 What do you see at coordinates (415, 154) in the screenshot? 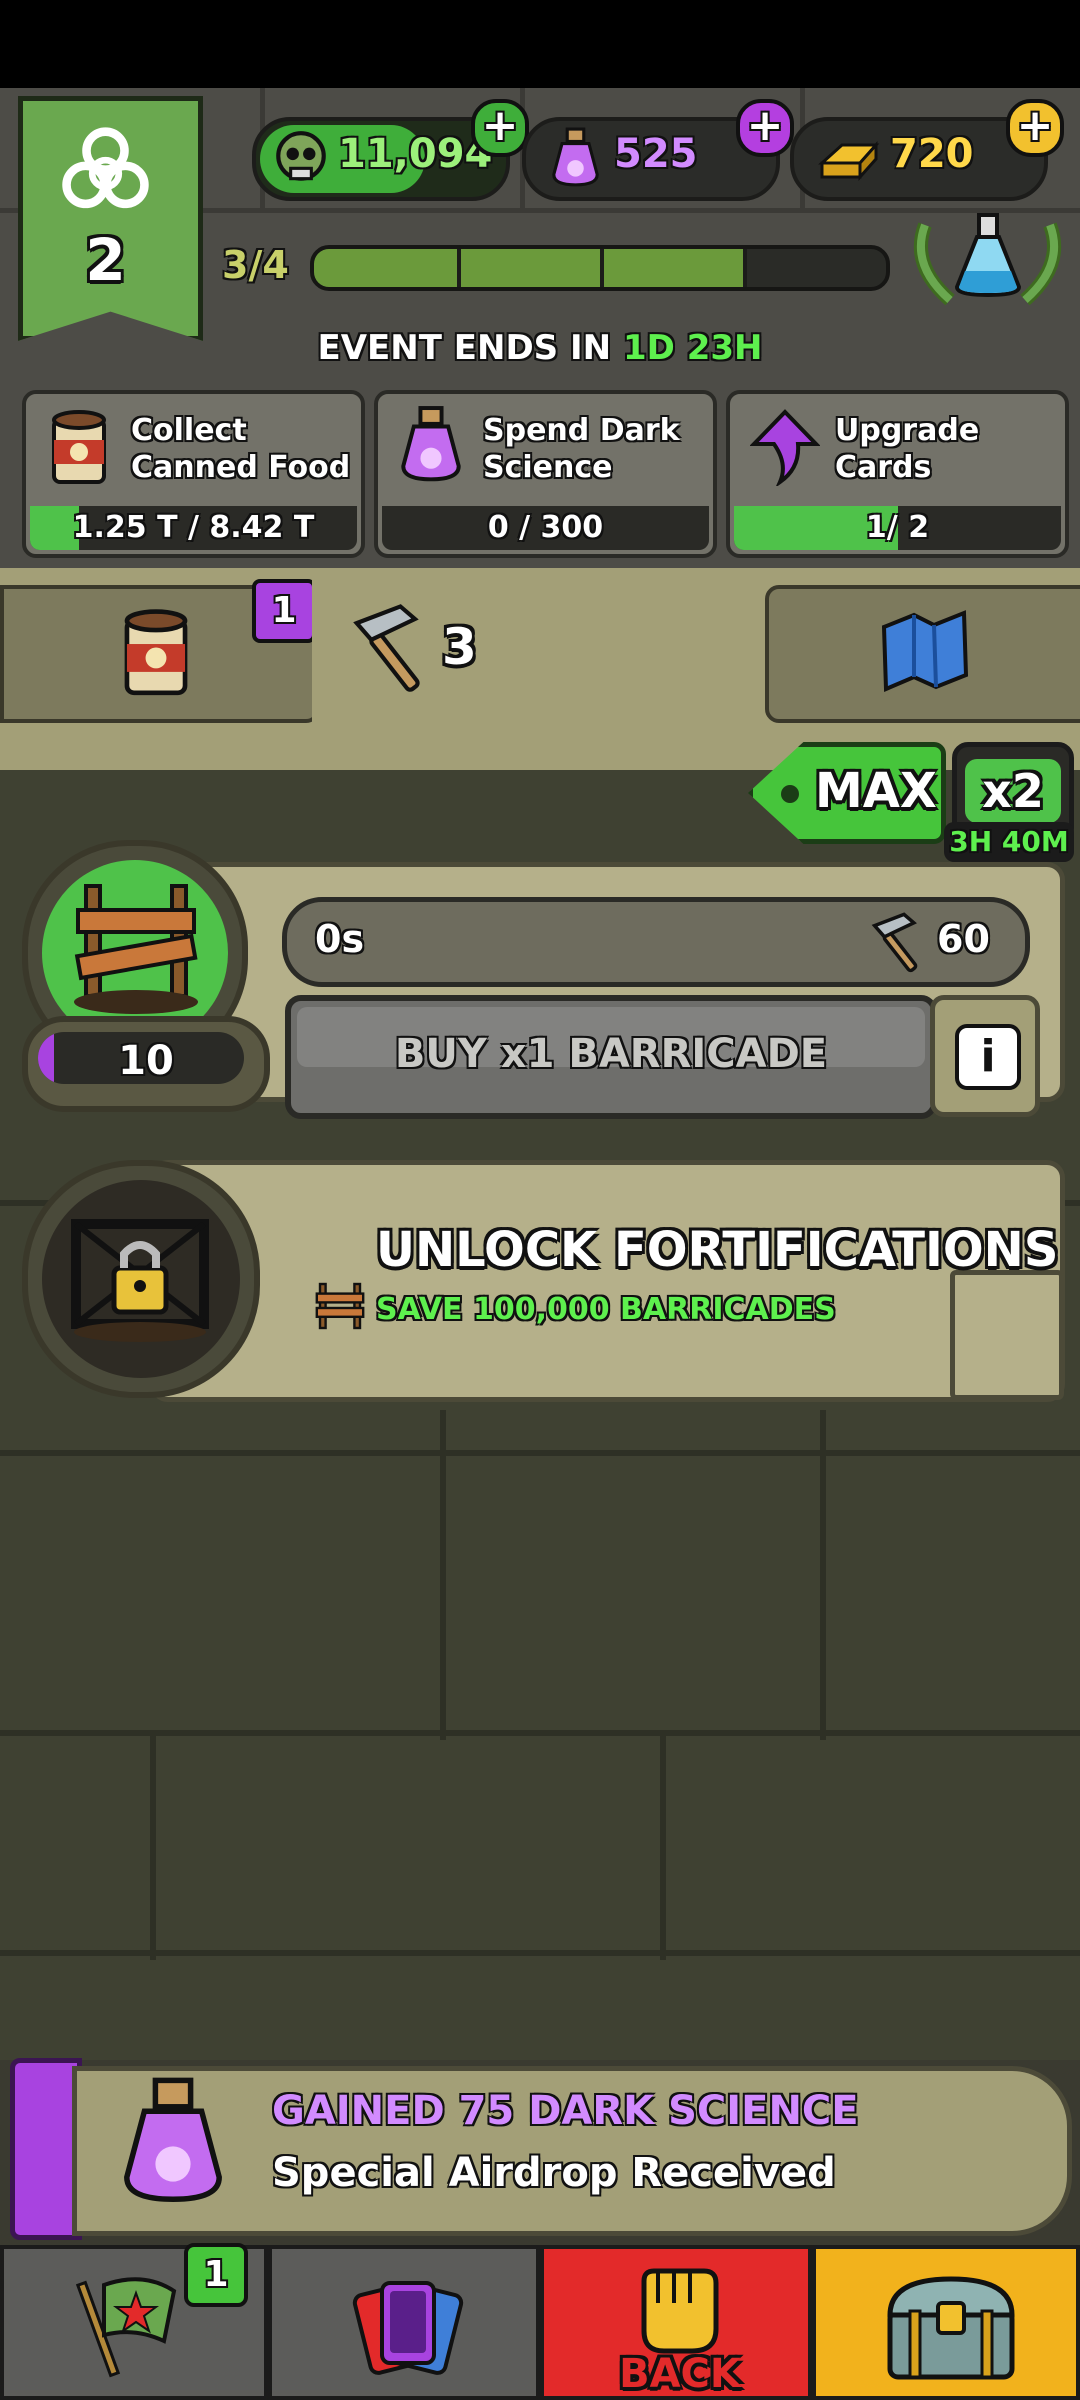
I see `zombie-count: 11,094` at bounding box center [415, 154].